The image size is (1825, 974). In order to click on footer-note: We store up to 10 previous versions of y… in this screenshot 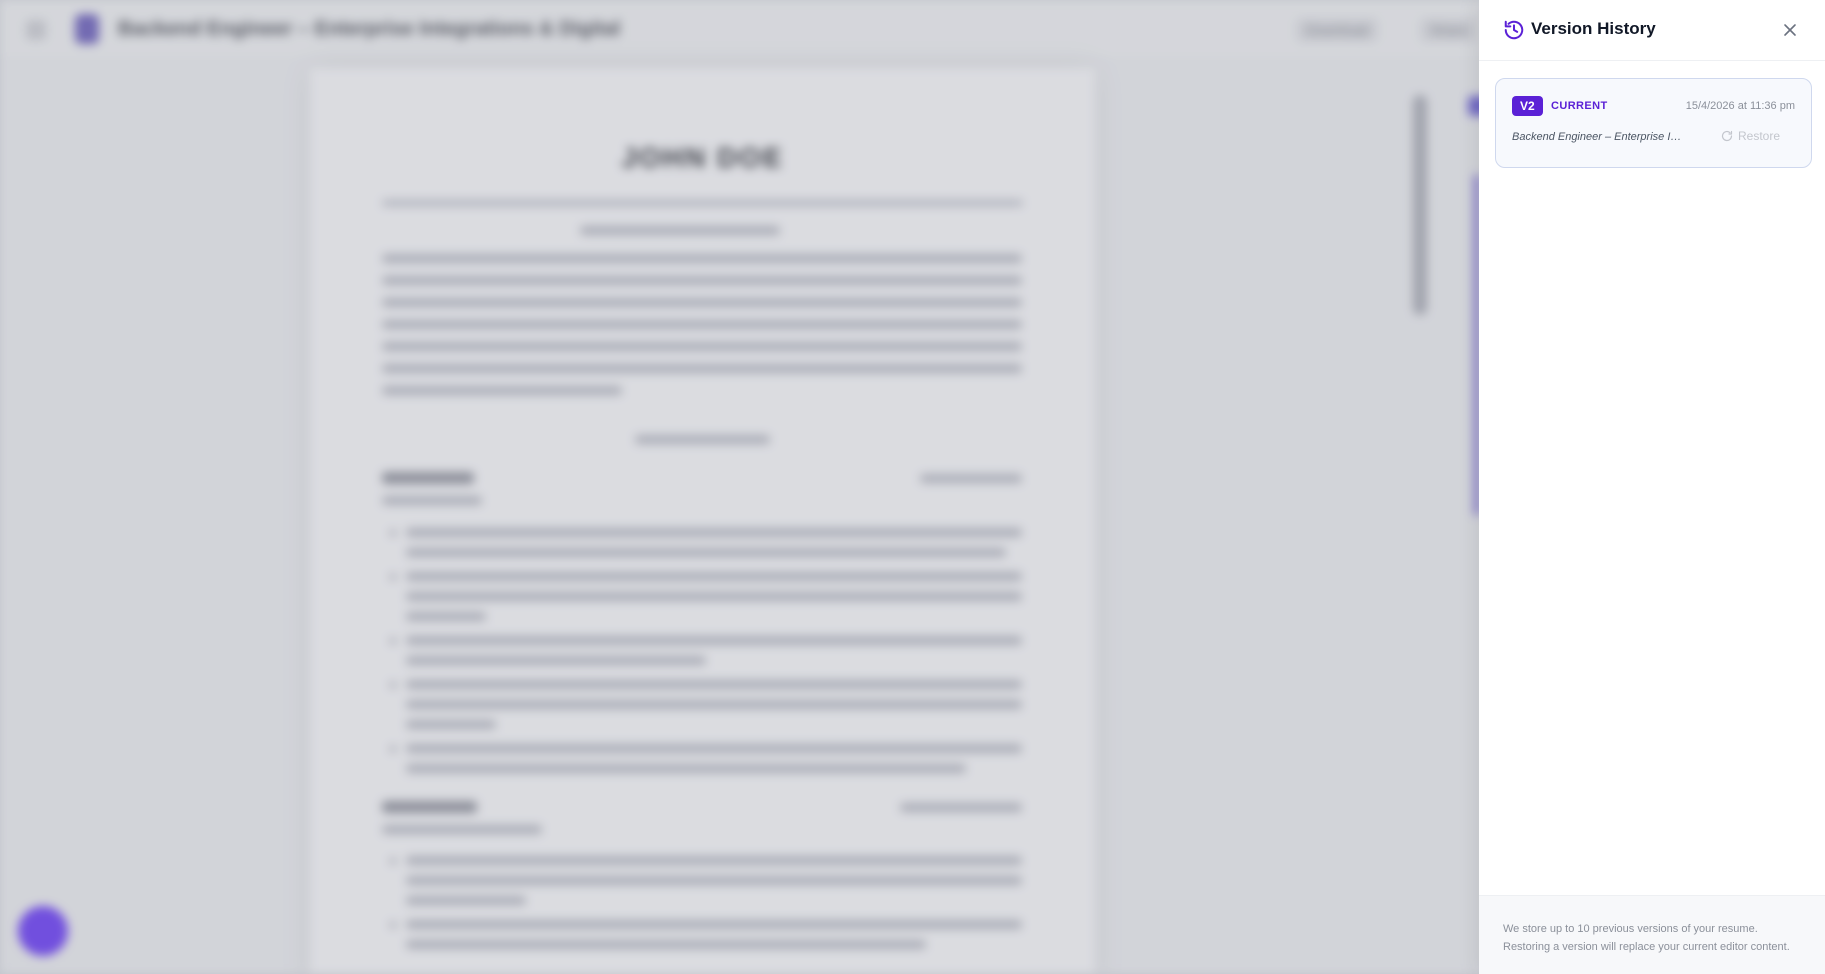, I will do `click(1653, 938)`.